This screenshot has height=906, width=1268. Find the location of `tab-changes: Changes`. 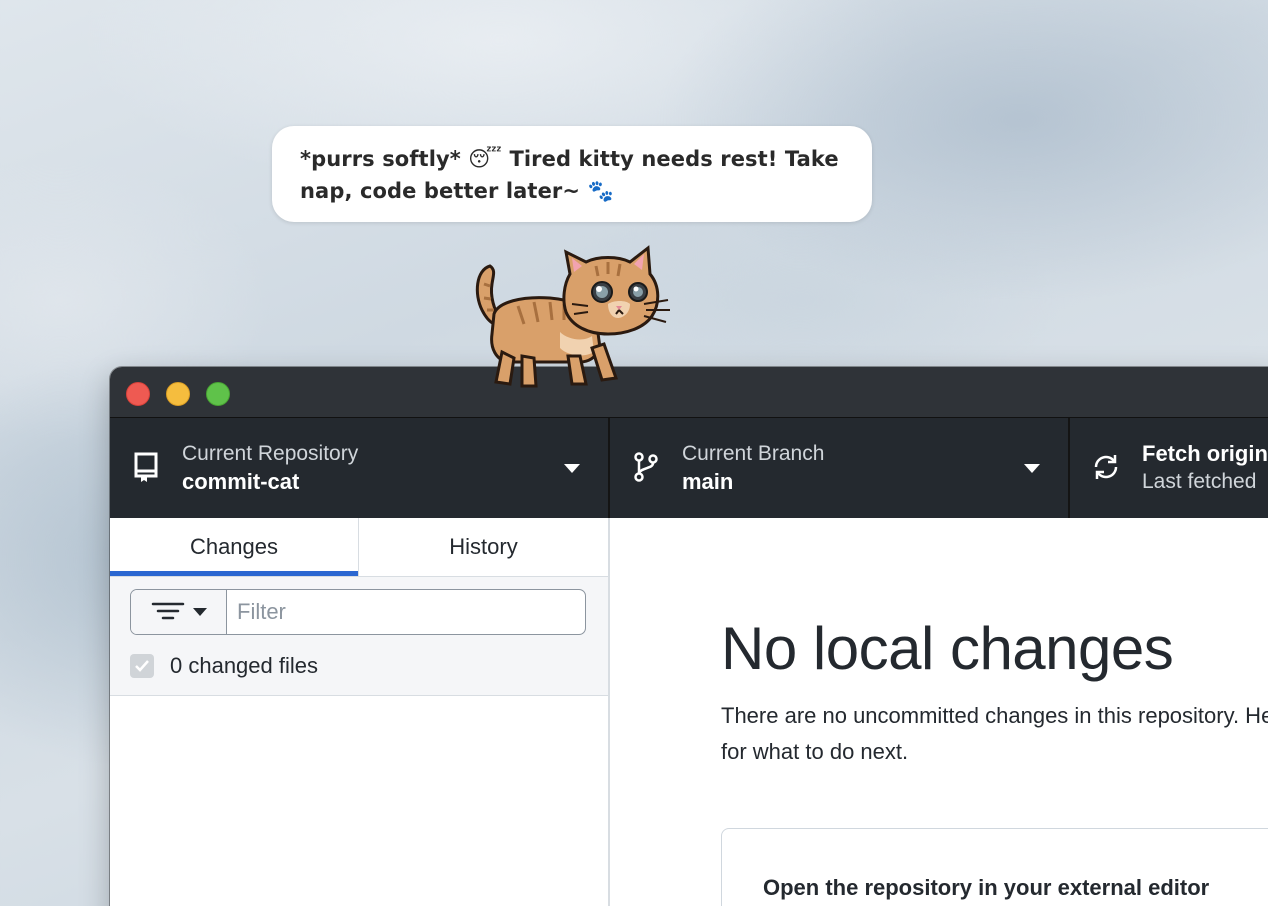

tab-changes: Changes is located at coordinates (234, 547).